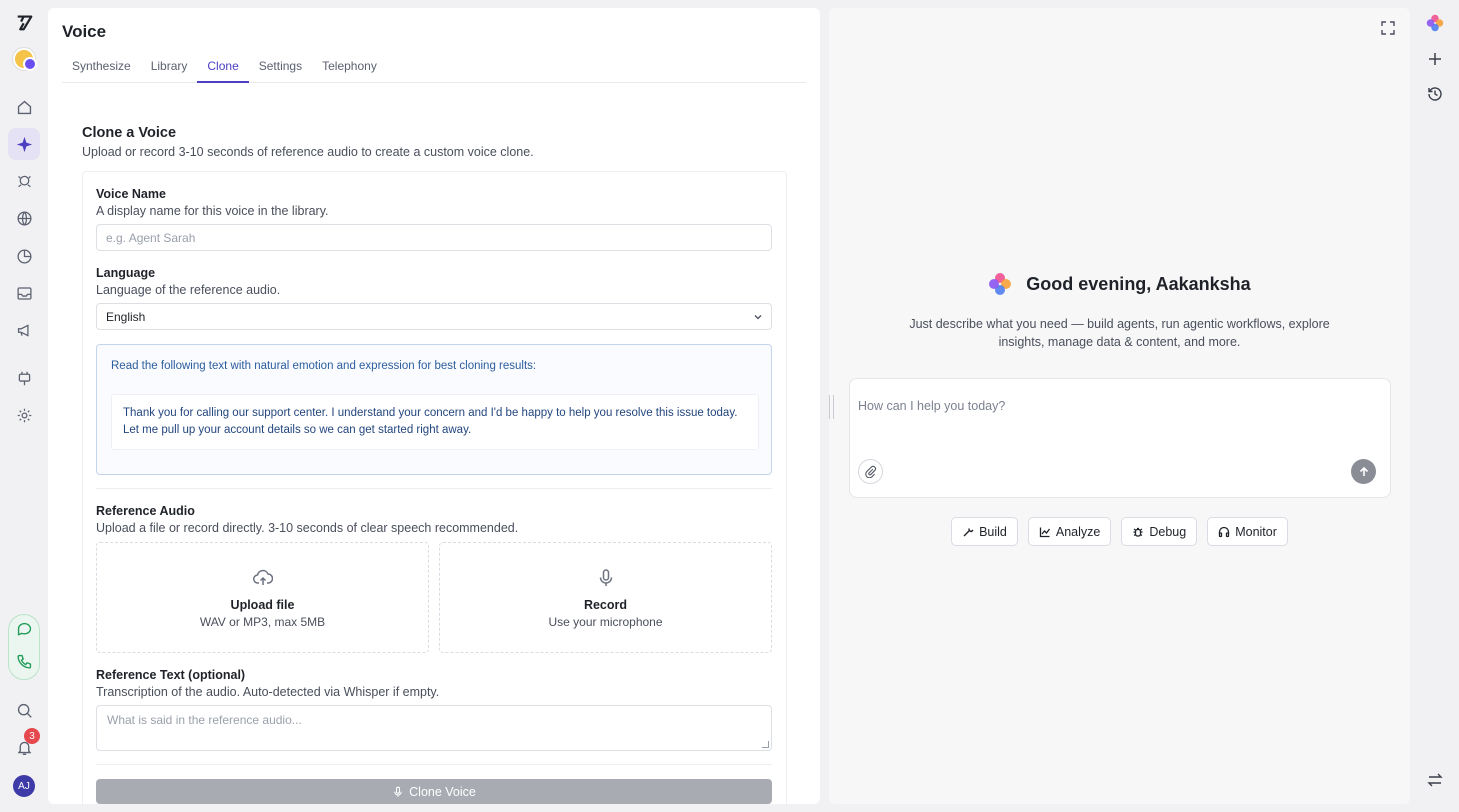  I want to click on plug-icon, so click(24, 378).